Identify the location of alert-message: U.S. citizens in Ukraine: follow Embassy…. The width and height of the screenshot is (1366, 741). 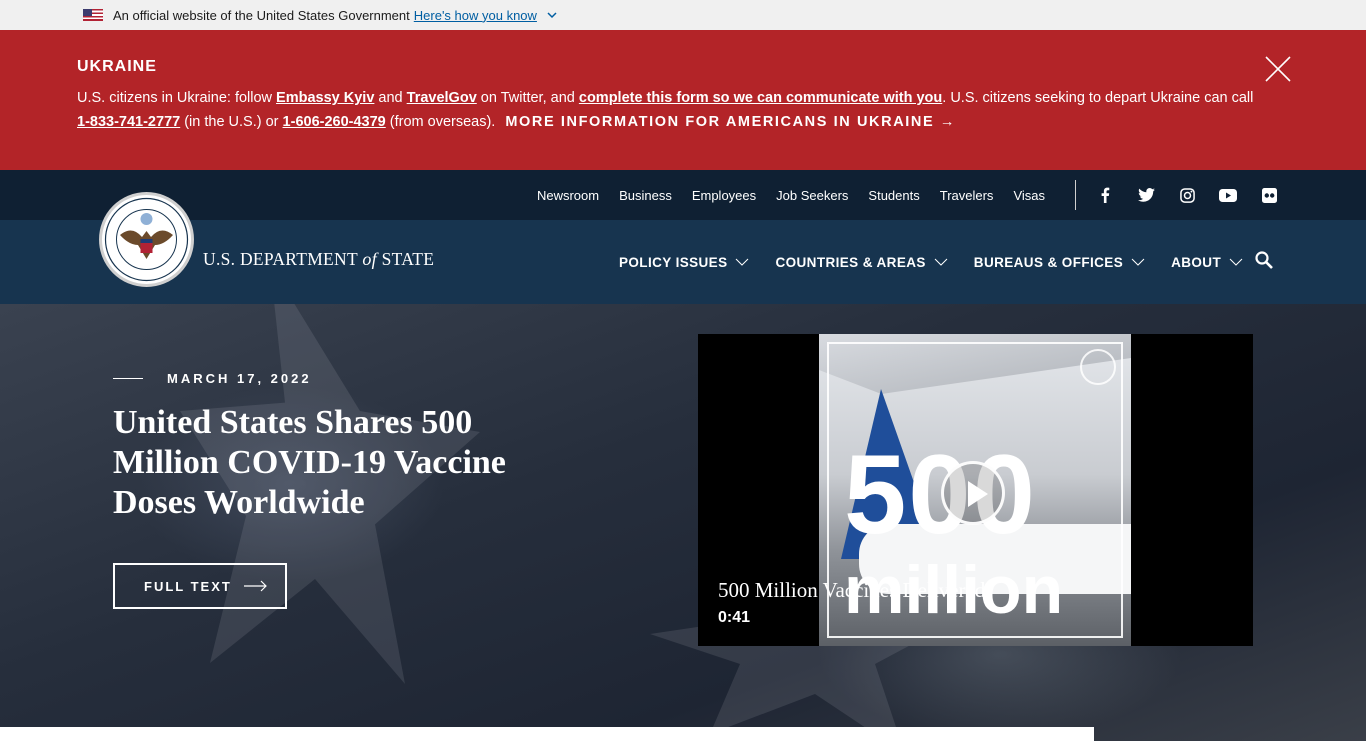
(667, 110).